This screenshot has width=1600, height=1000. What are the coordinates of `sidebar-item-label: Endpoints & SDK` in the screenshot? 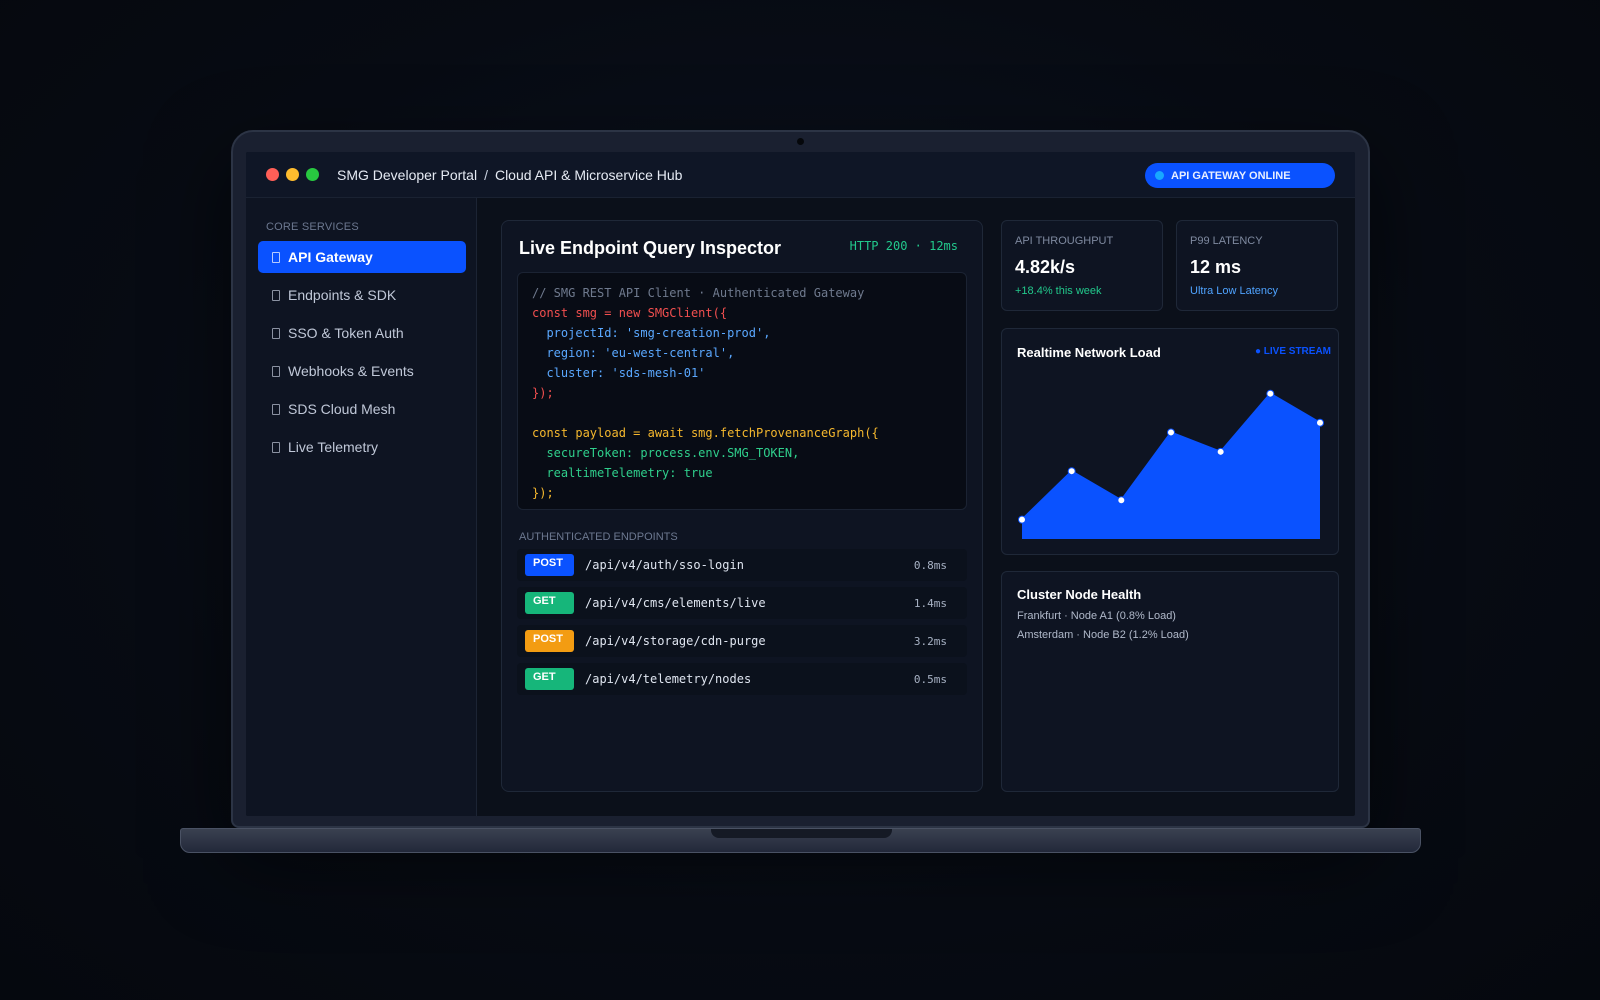 It's located at (342, 295).